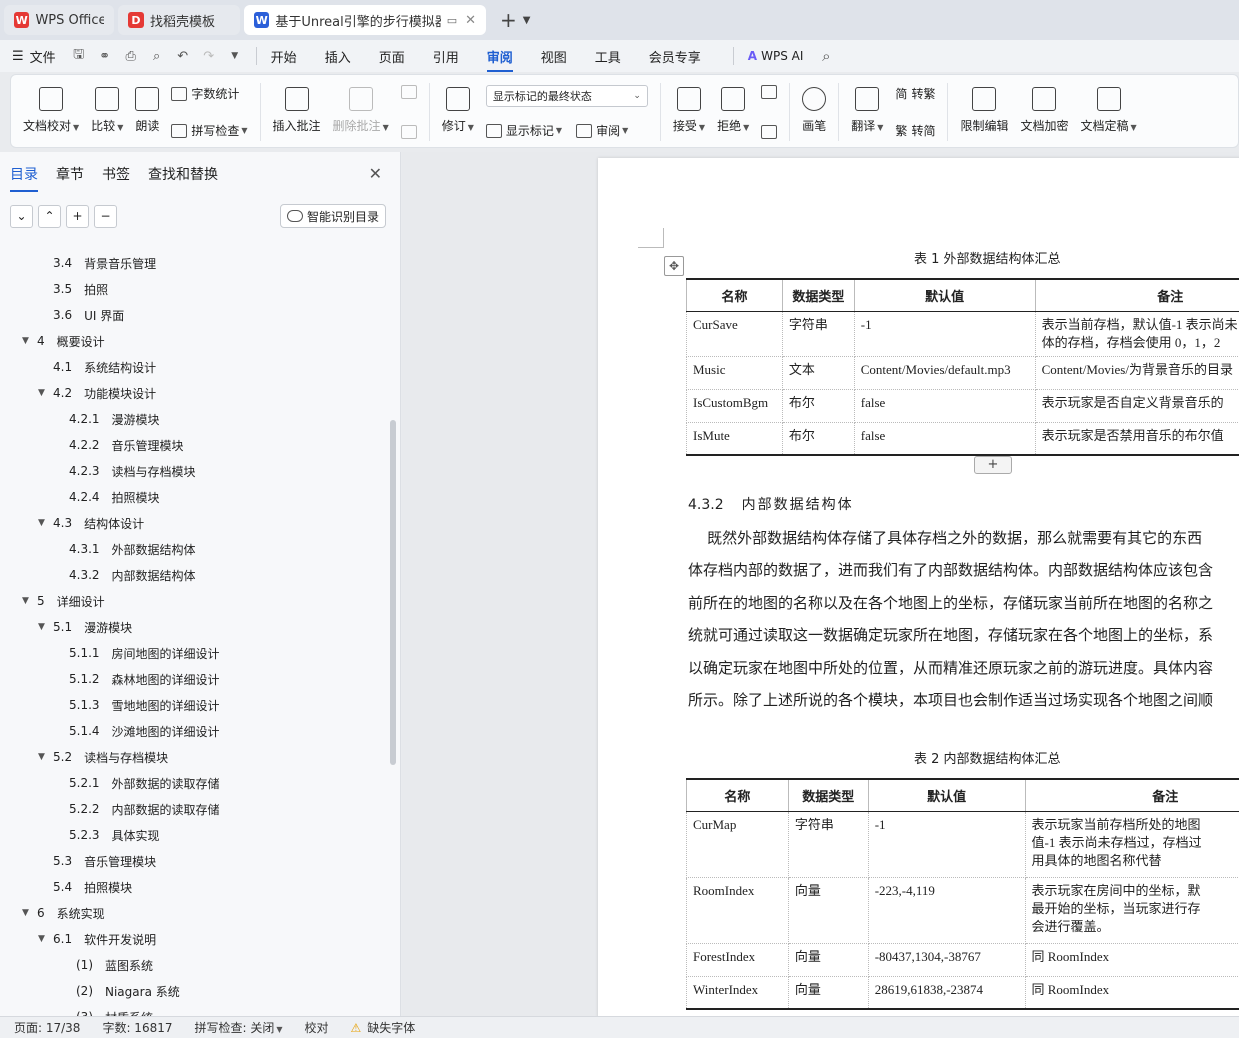 The height and width of the screenshot is (1038, 1239). Describe the element at coordinates (867, 108) in the screenshot. I see `translate-button: 翻译 ▼` at that location.